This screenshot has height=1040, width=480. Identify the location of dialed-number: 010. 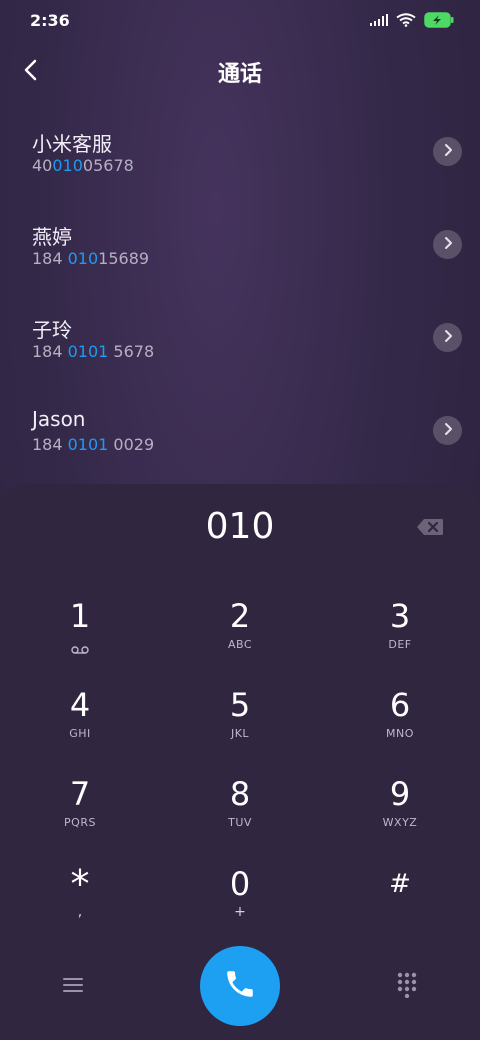
(240, 526).